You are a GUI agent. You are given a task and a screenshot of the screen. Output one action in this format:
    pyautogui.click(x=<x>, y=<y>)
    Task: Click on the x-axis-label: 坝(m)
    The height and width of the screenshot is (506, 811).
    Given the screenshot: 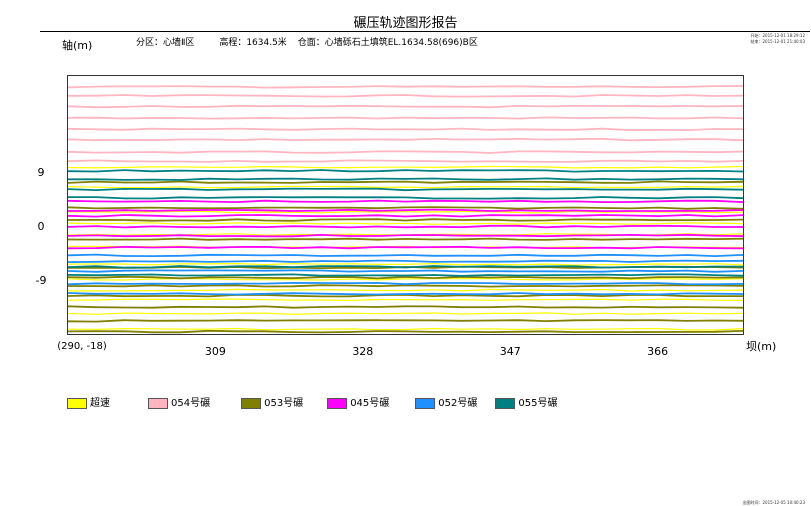 What is the action you would take?
    pyautogui.click(x=761, y=346)
    